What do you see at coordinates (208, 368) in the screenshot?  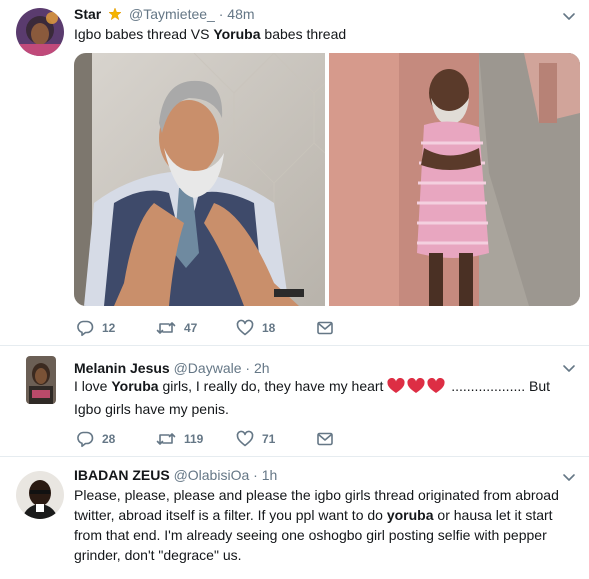 I see `handle: @Daywale` at bounding box center [208, 368].